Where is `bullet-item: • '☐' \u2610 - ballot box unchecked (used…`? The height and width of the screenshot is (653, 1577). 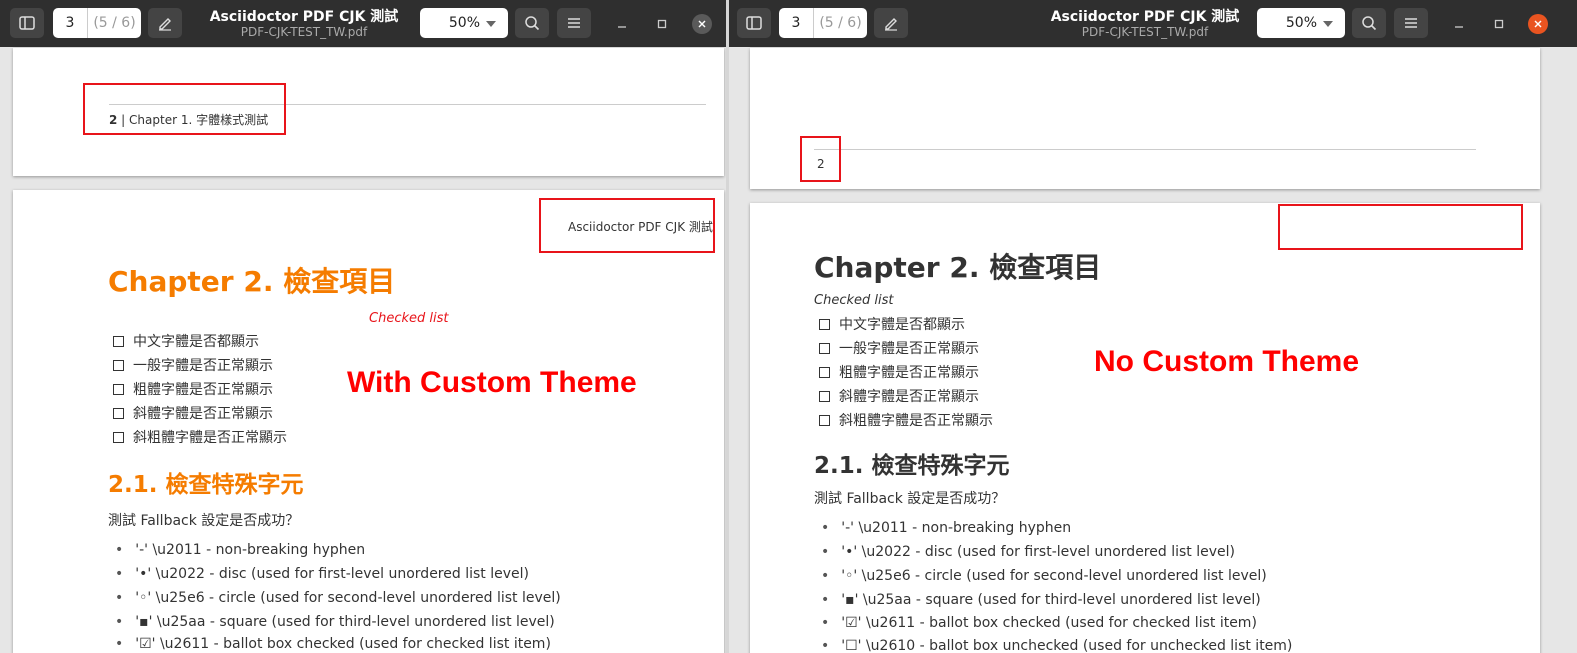 bullet-item: • '☐' \u2610 - ballot box unchecked (used… is located at coordinates (1057, 645).